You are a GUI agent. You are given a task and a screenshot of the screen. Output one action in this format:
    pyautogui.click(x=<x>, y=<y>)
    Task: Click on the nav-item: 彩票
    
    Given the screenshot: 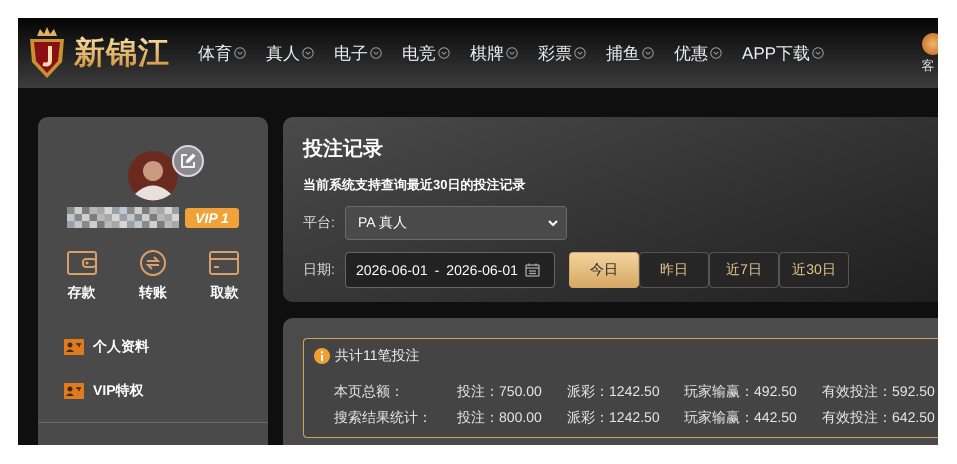 What is the action you would take?
    pyautogui.click(x=562, y=53)
    